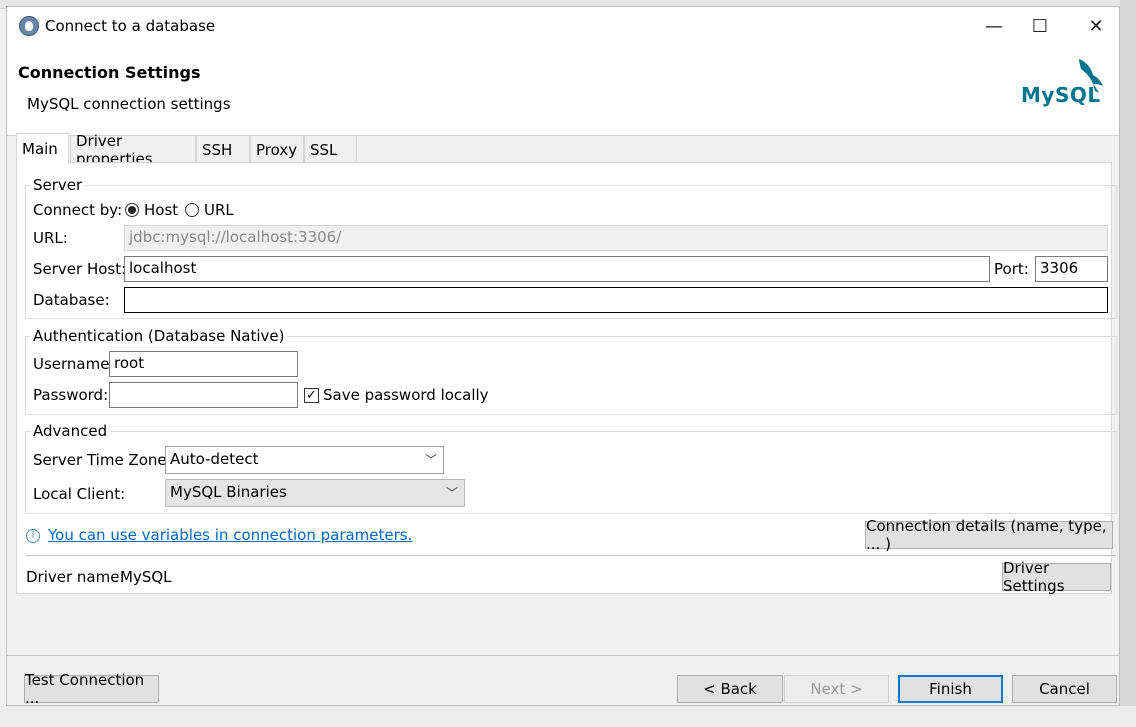 The width and height of the screenshot is (1136, 727). Describe the element at coordinates (146, 577) in the screenshot. I see `driver-name-value: MySQL` at that location.